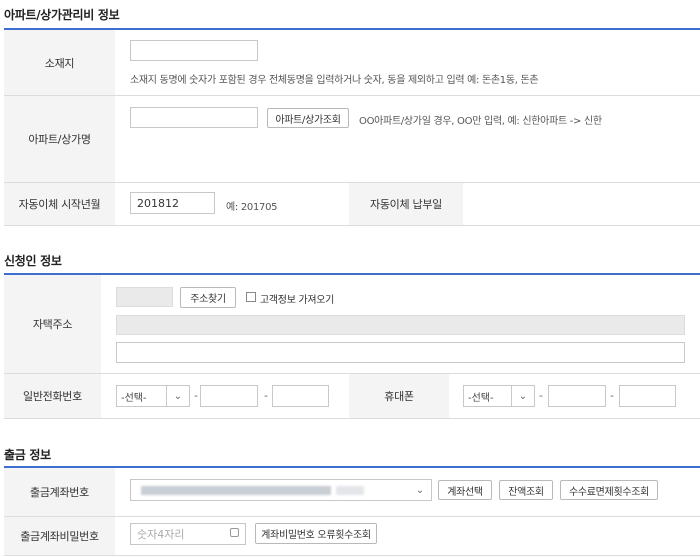 This screenshot has width=700, height=557. I want to click on applicant-section-title: 신청인 정보, so click(33, 261).